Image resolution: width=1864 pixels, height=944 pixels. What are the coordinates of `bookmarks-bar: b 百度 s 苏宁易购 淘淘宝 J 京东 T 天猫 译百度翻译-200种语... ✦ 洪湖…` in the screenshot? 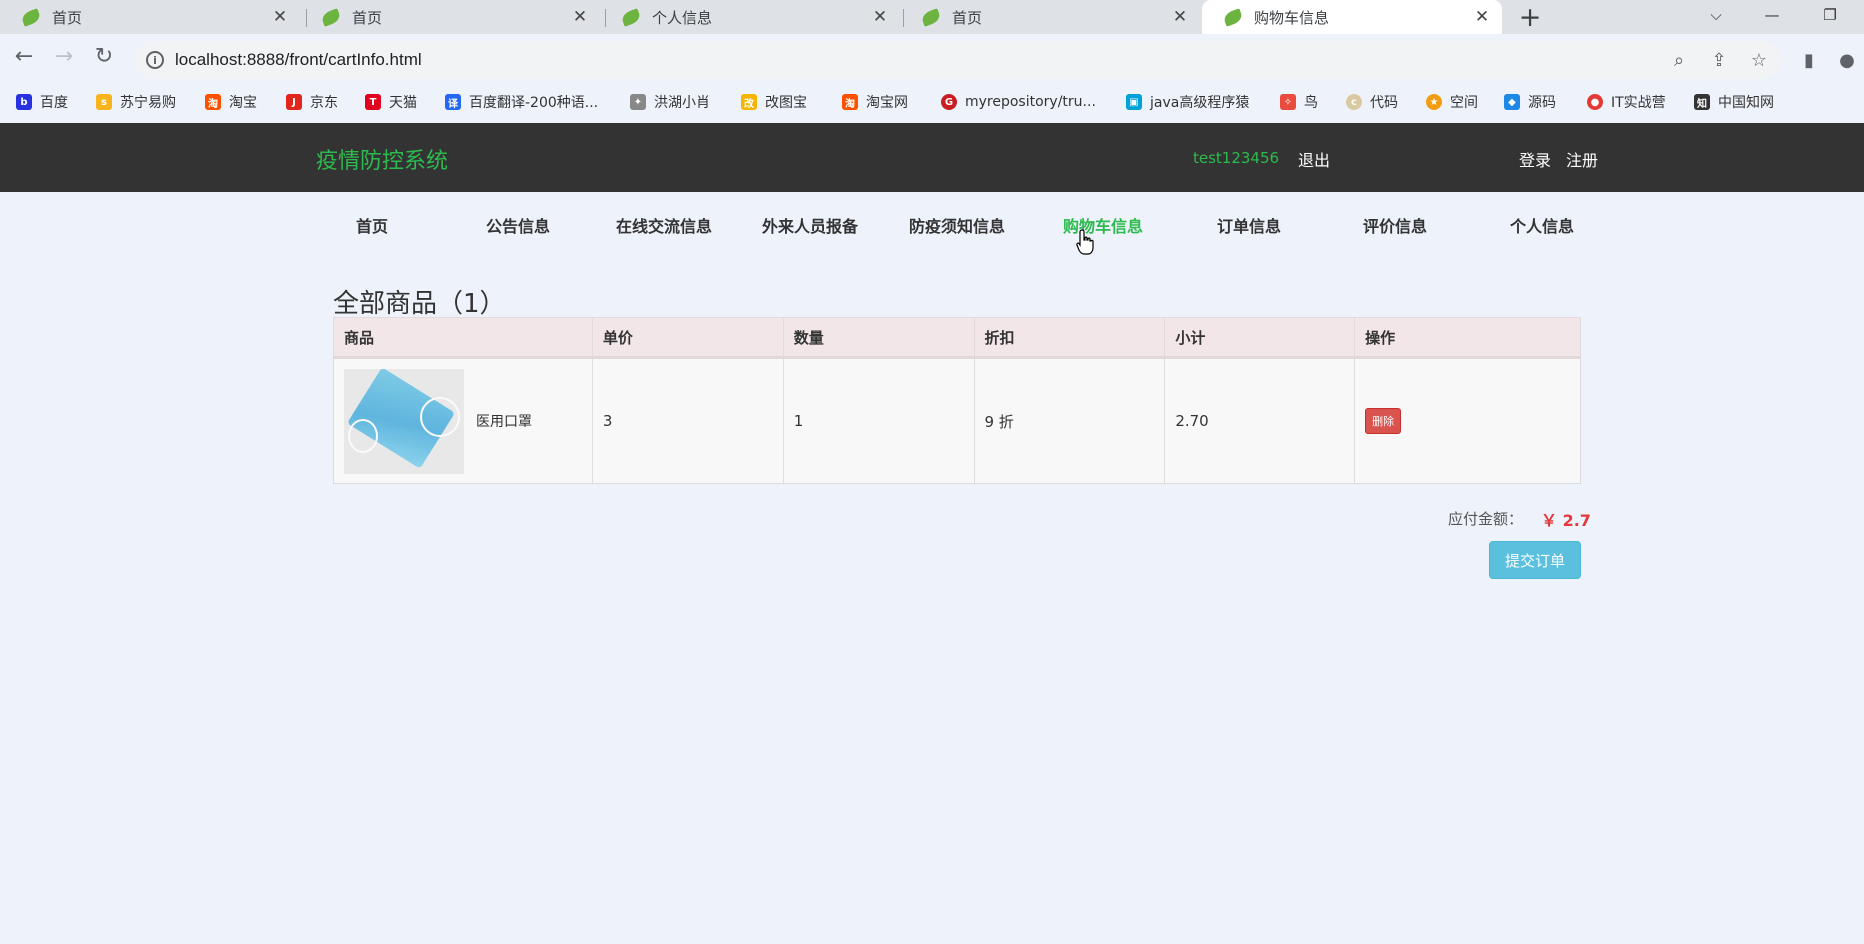 It's located at (932, 102).